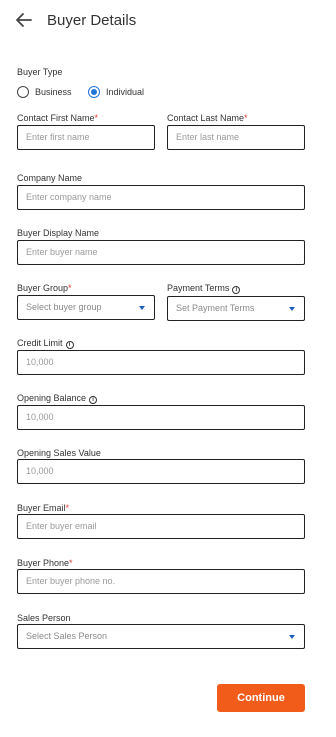 This screenshot has width=336, height=737. Describe the element at coordinates (86, 307) in the screenshot. I see `buyer-group-select: Select buyer group` at that location.